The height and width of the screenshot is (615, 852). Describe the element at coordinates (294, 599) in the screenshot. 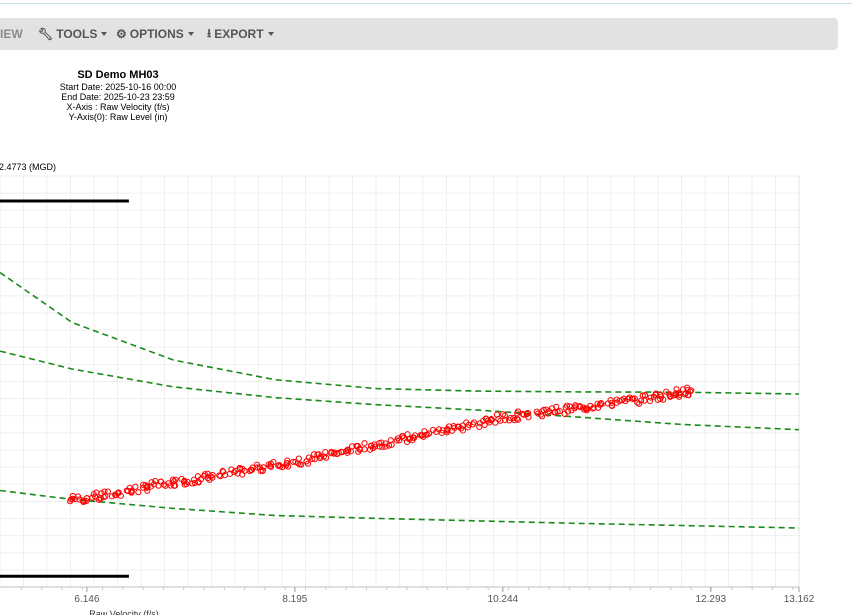

I see `x-tick-label: 8.195` at that location.